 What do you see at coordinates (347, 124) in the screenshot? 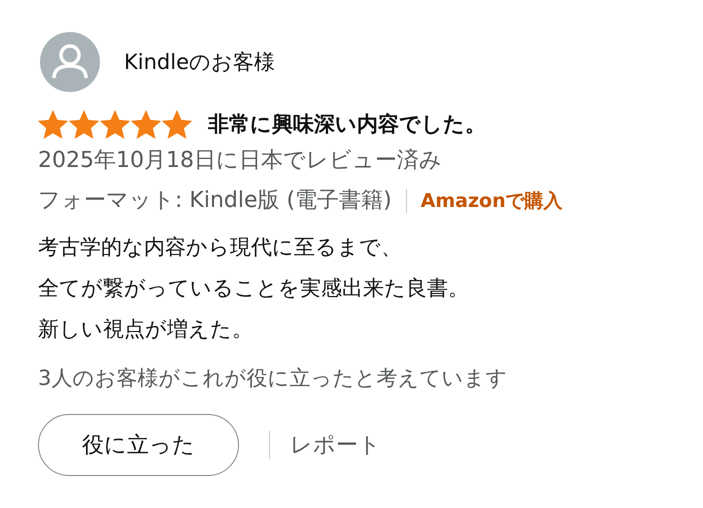
I see `review-title: 非常に興味深い内容でした。` at bounding box center [347, 124].